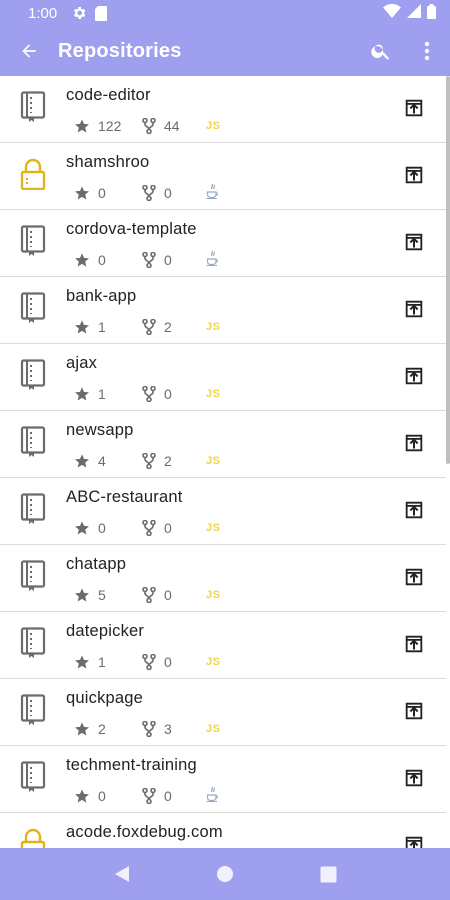 The width and height of the screenshot is (450, 900). I want to click on sd-card-icon, so click(101, 13).